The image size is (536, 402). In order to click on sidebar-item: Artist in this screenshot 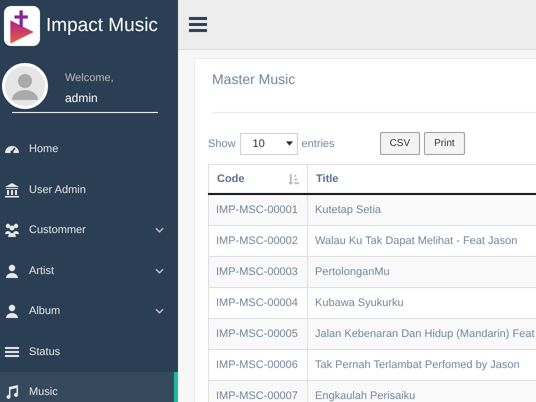, I will do `click(89, 270)`.